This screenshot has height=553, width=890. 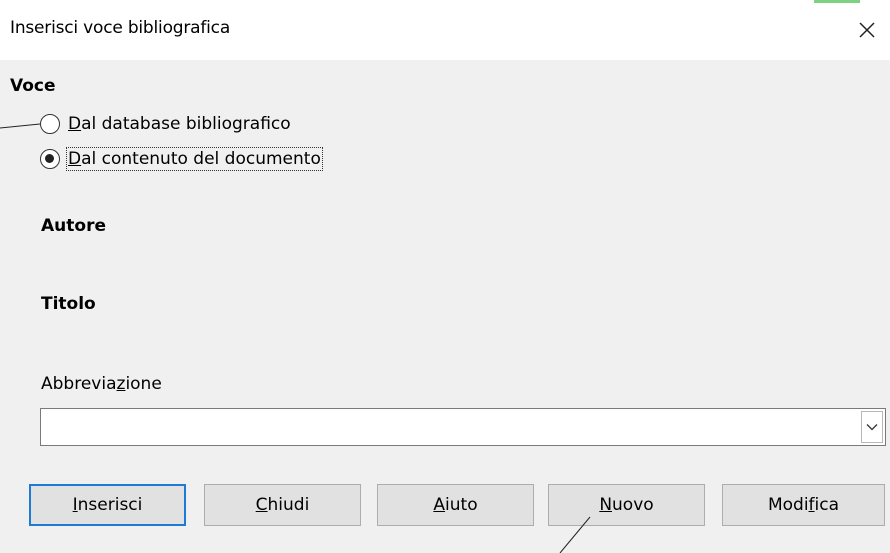 I want to click on chevron-down-icon, so click(x=872, y=427).